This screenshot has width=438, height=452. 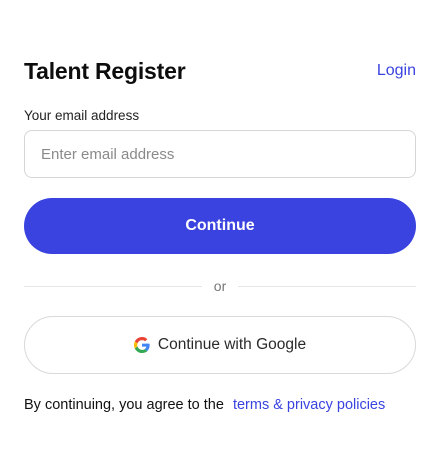 I want to click on continue-button: Continue, so click(x=220, y=226).